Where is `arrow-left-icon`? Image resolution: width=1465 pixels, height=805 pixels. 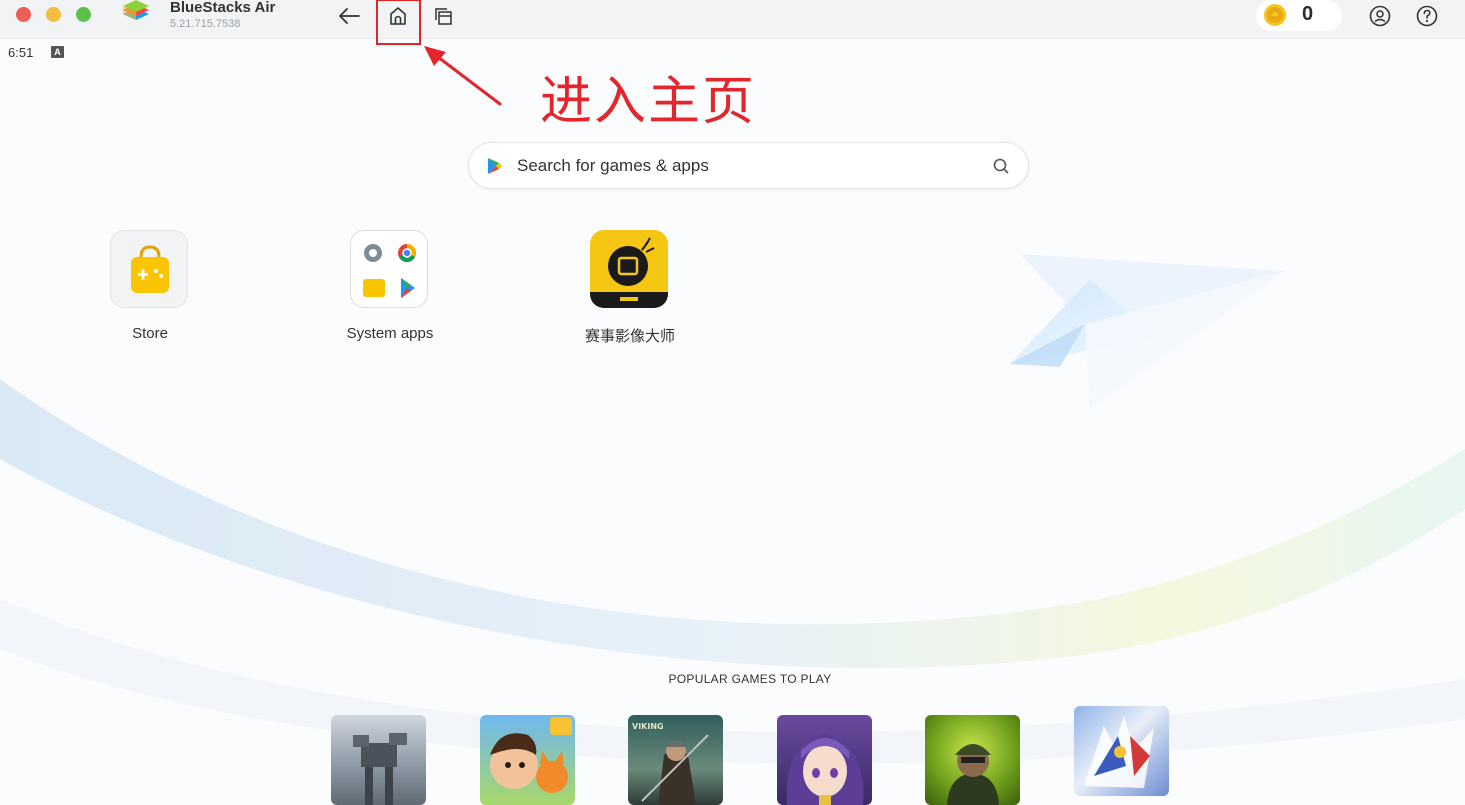
arrow-left-icon is located at coordinates (349, 16).